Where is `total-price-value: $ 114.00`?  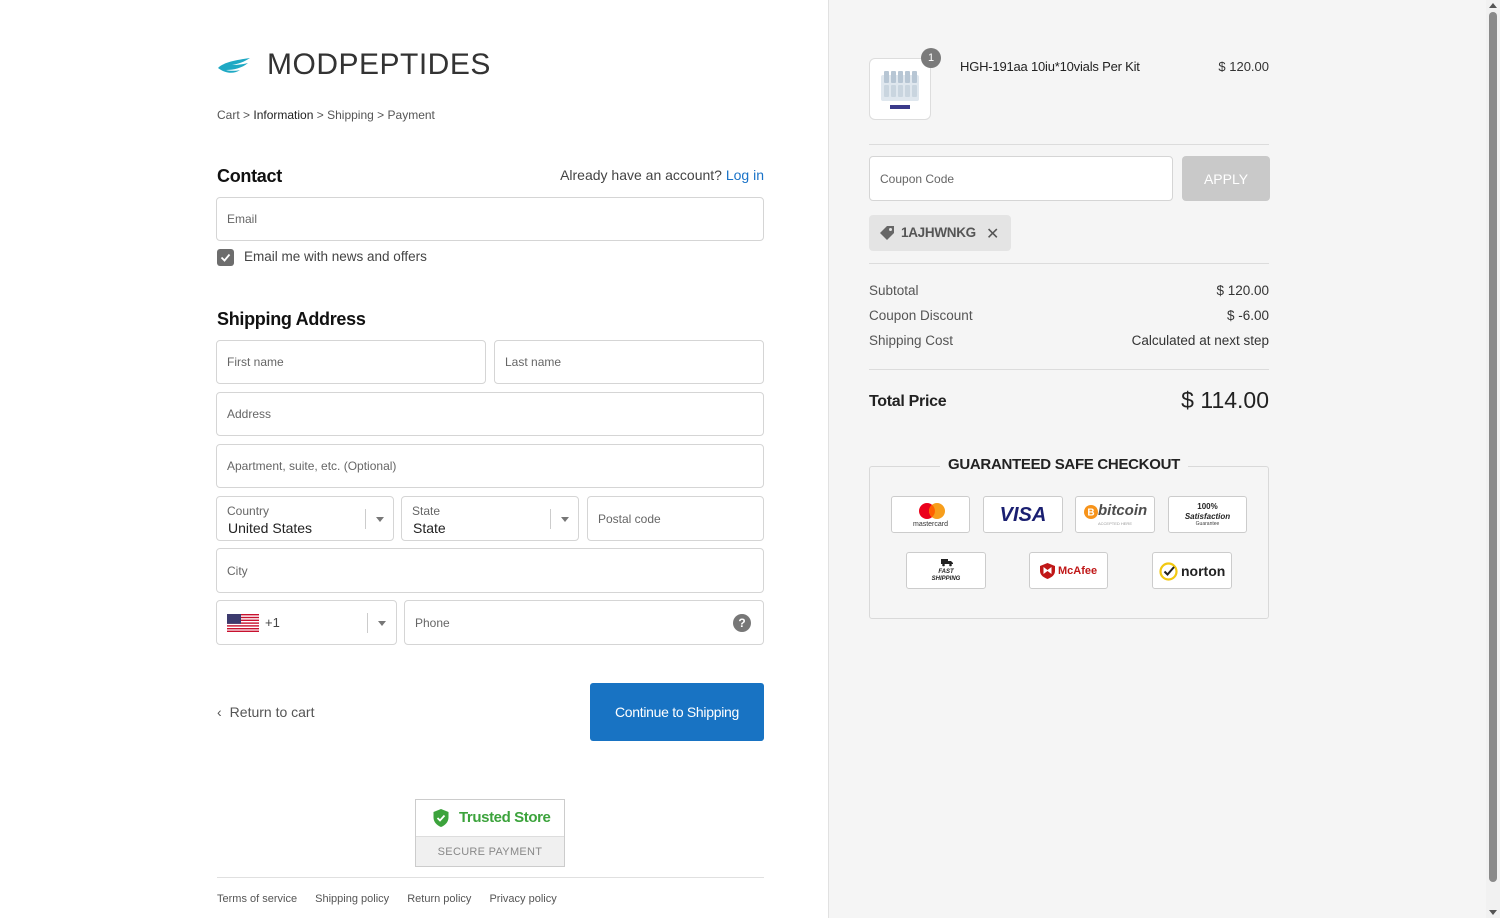
total-price-value: $ 114.00 is located at coordinates (1225, 400).